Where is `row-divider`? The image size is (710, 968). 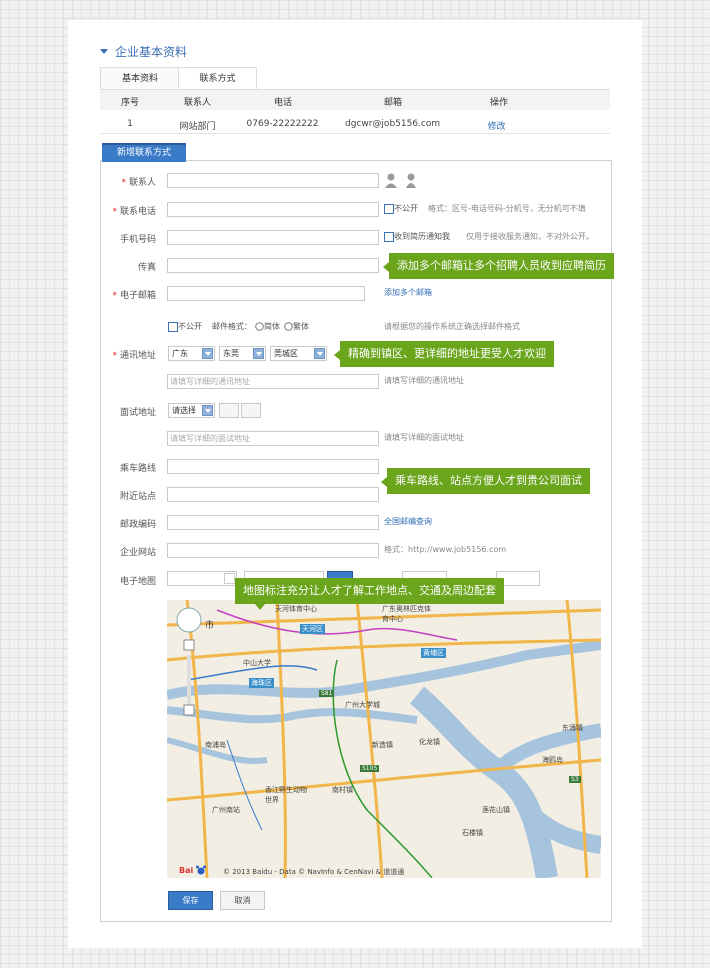
row-divider is located at coordinates (355, 133).